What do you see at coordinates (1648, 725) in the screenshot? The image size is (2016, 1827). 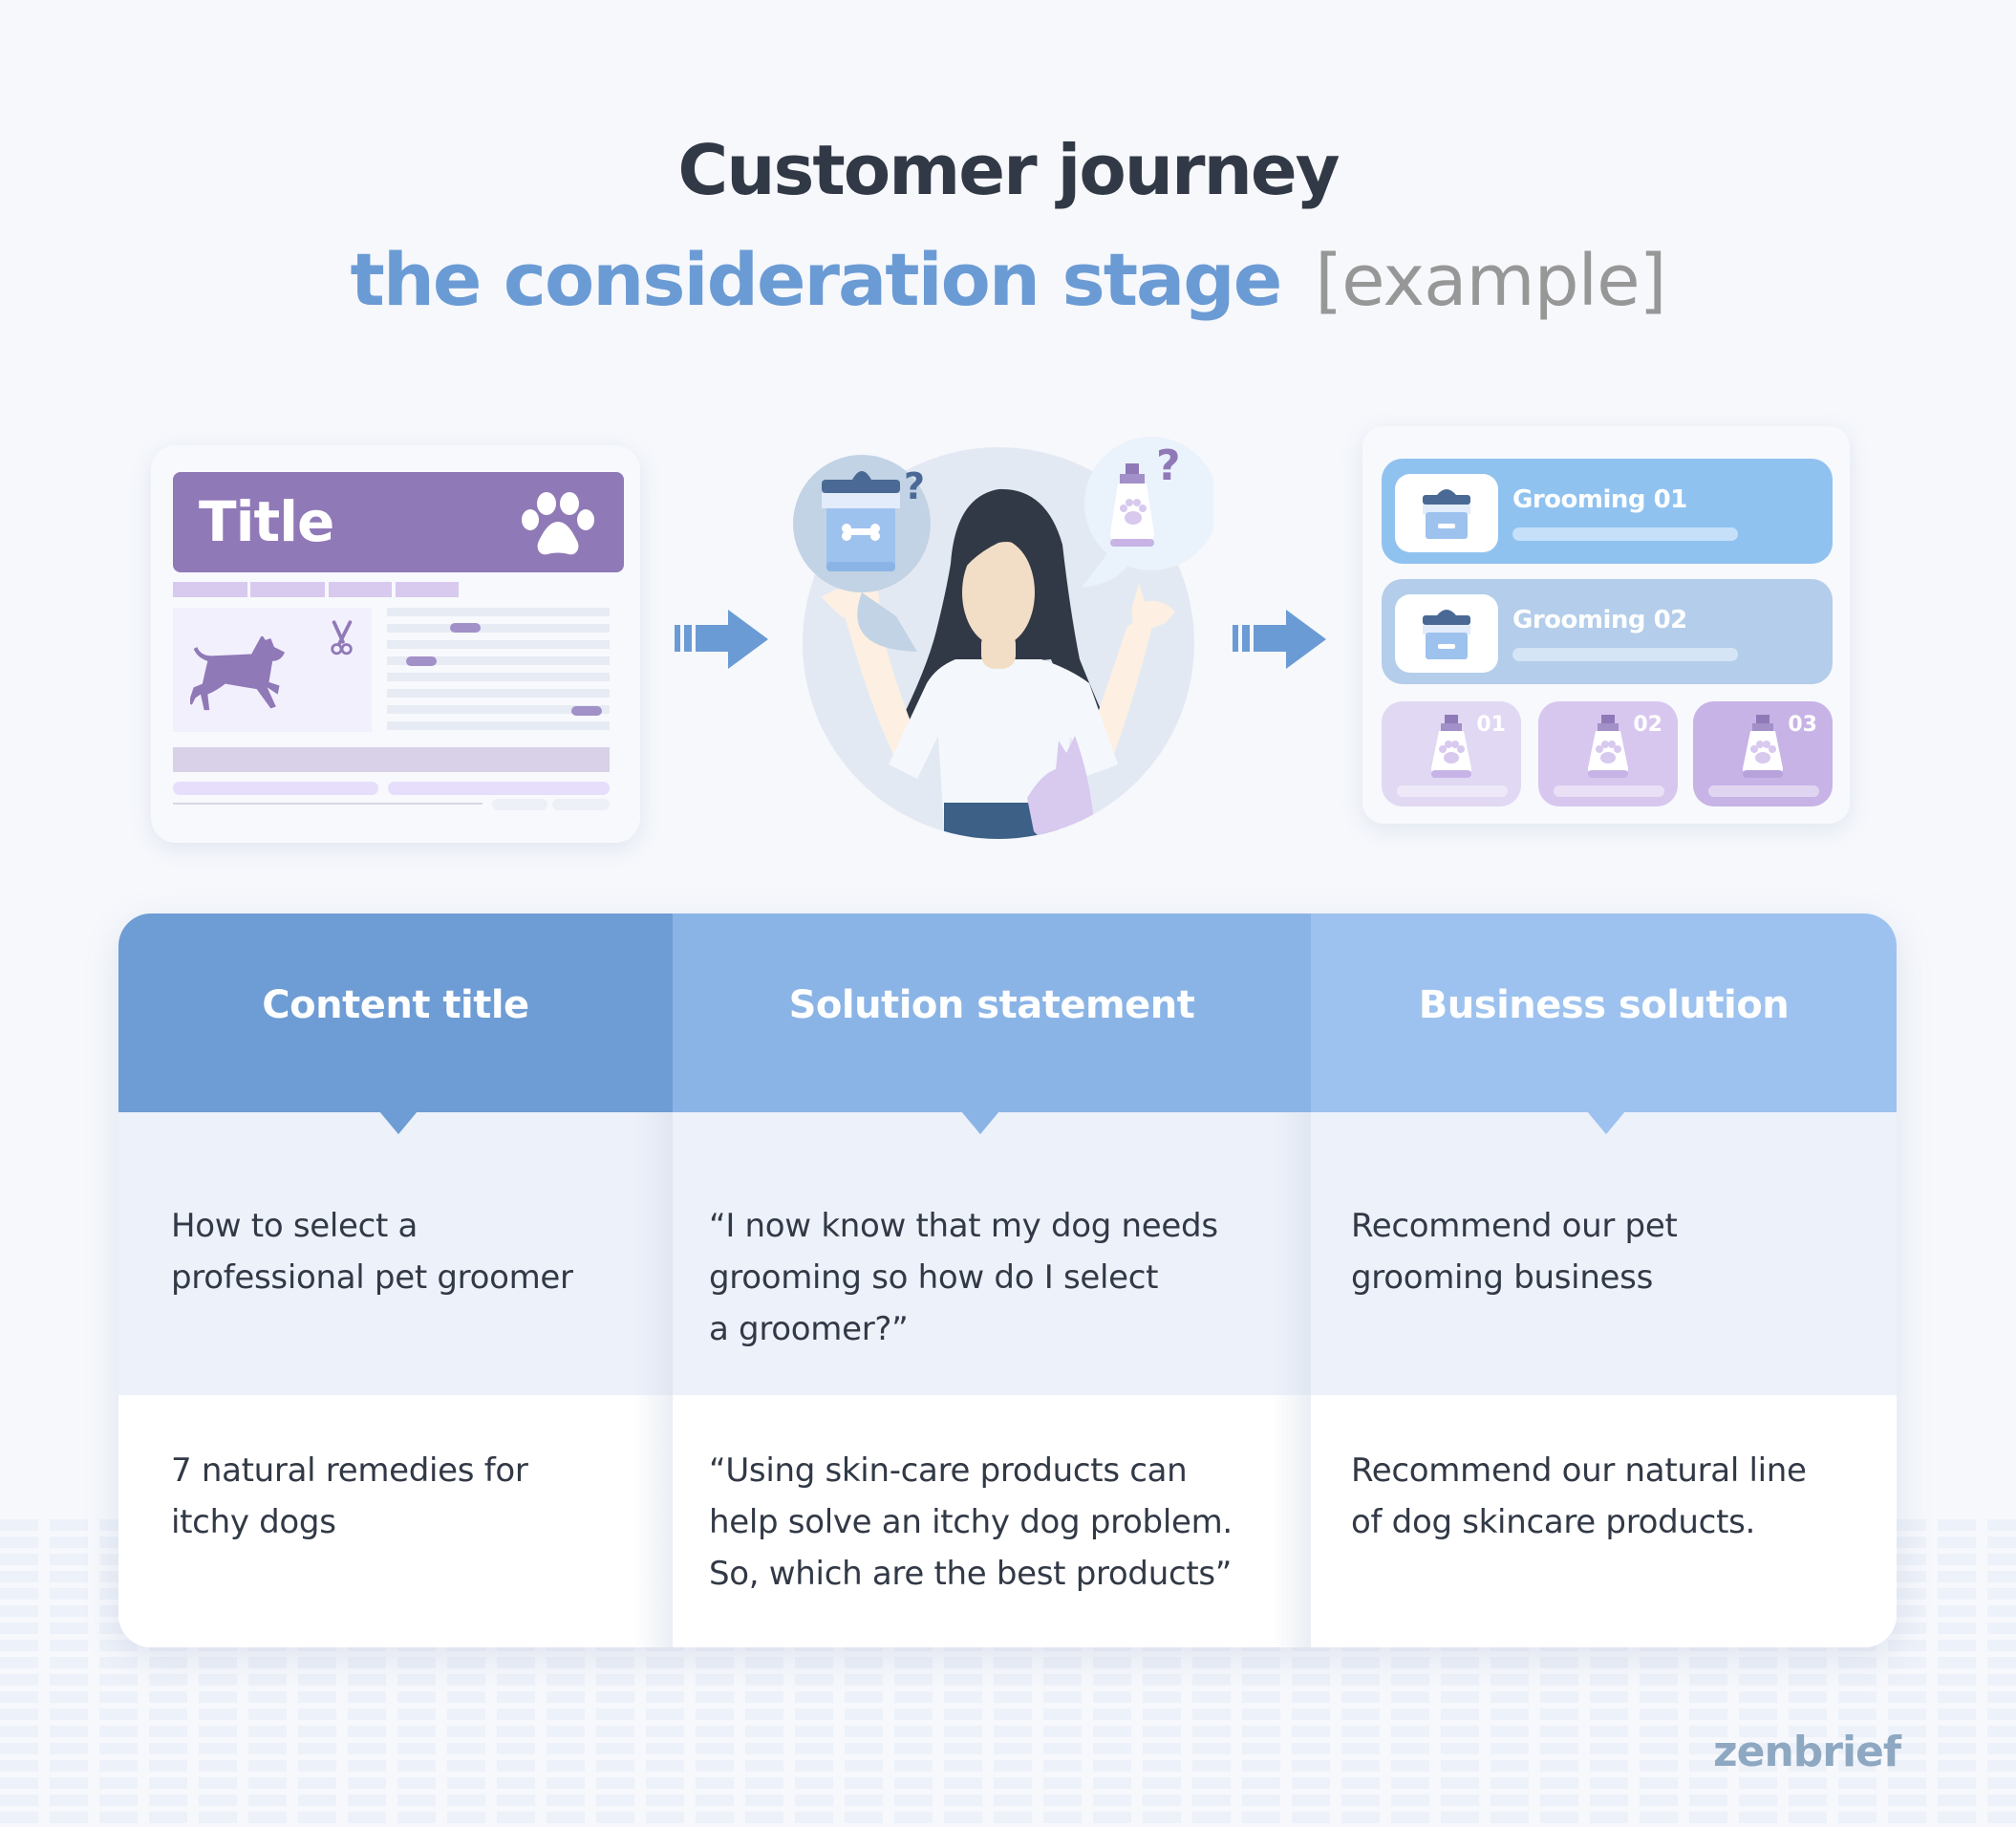 I see `product-number: 02` at bounding box center [1648, 725].